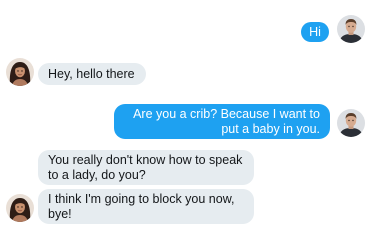 The image size is (368, 241). Describe the element at coordinates (146, 206) in the screenshot. I see `message-bubble-incoming: I think I'm going to block you now, bye!` at that location.